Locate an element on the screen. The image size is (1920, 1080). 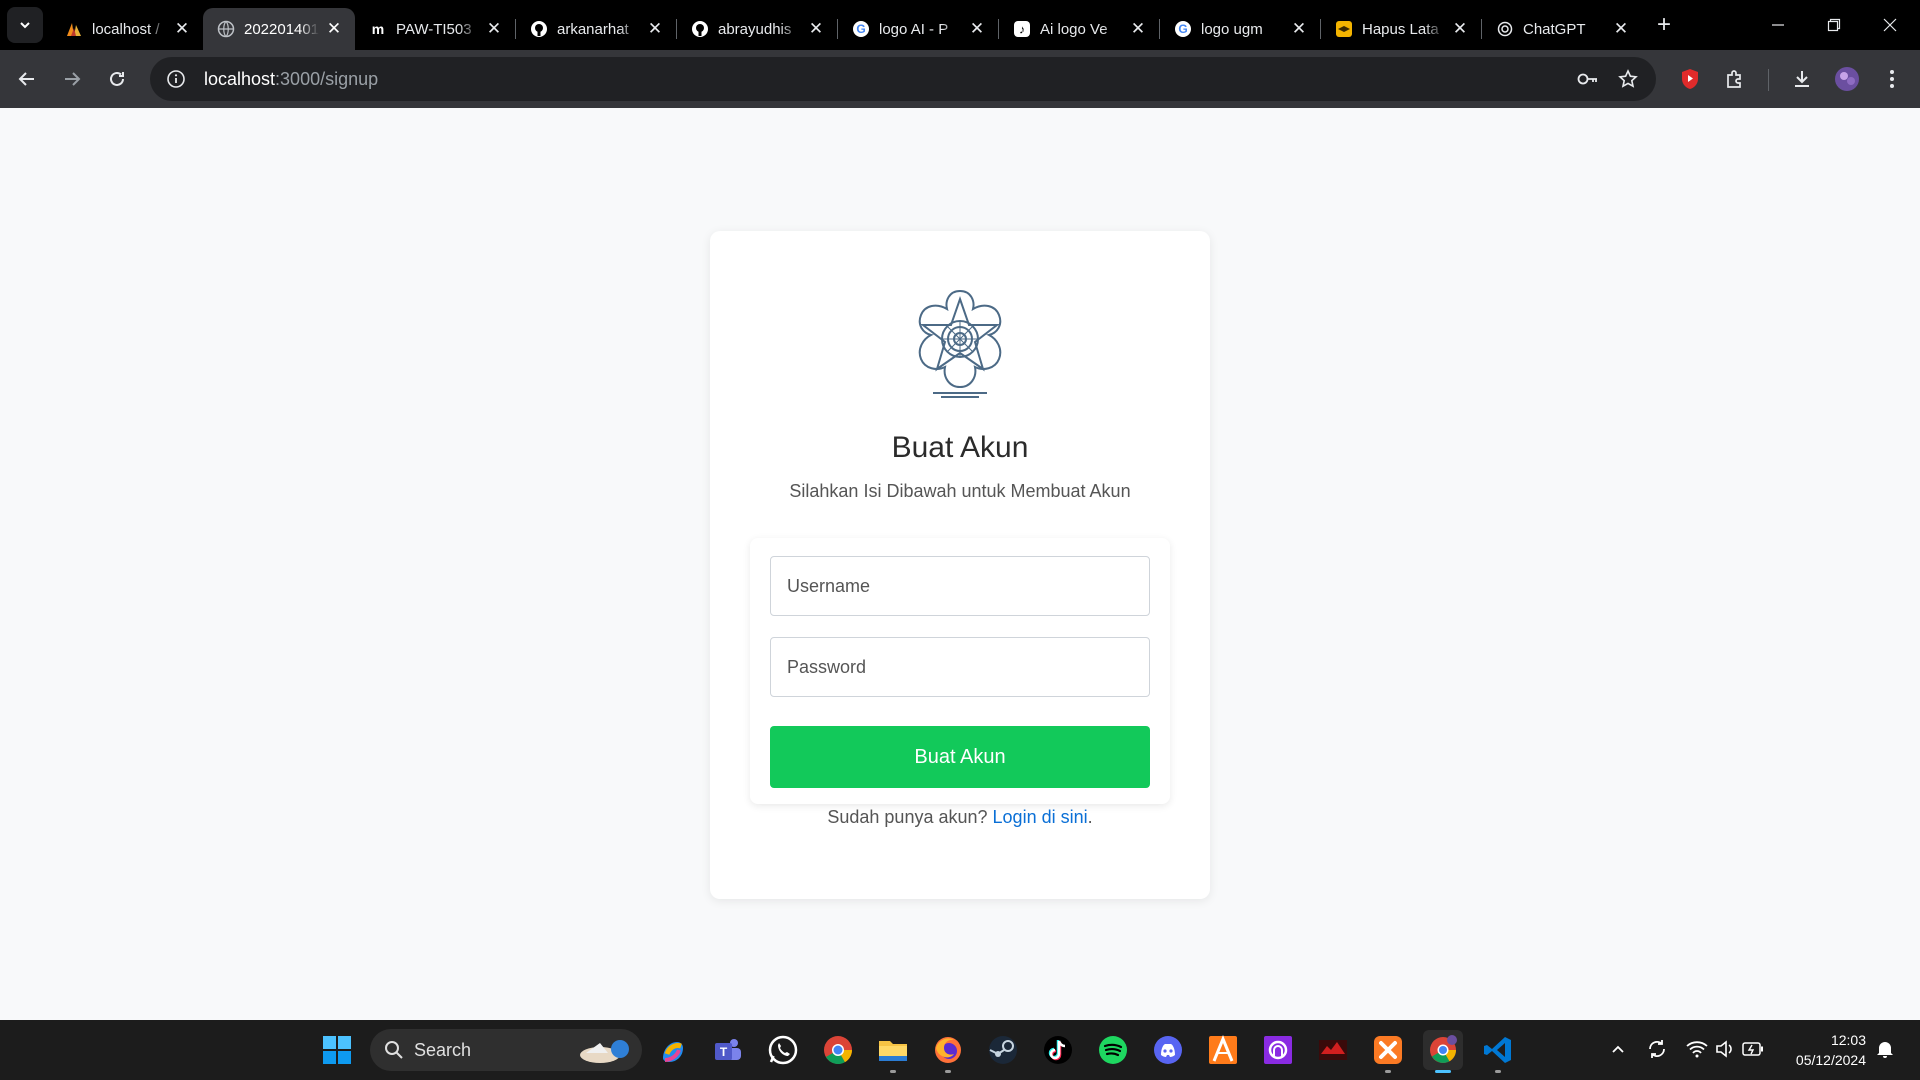
wifi-tray-icon is located at coordinates (1697, 1049).